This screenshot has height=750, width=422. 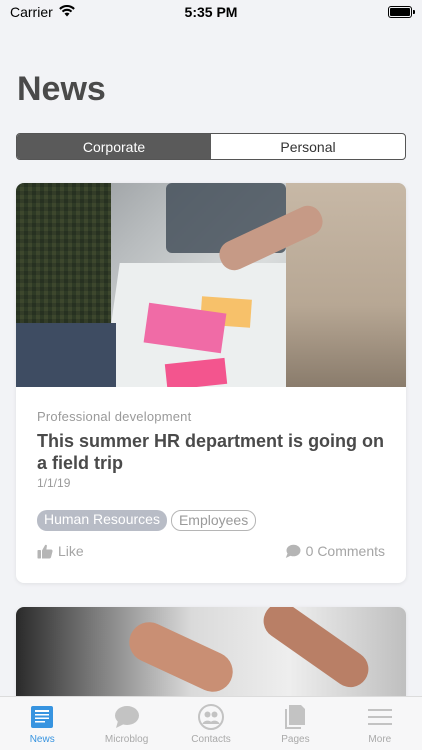 What do you see at coordinates (401, 12) in the screenshot?
I see `battery-icon` at bounding box center [401, 12].